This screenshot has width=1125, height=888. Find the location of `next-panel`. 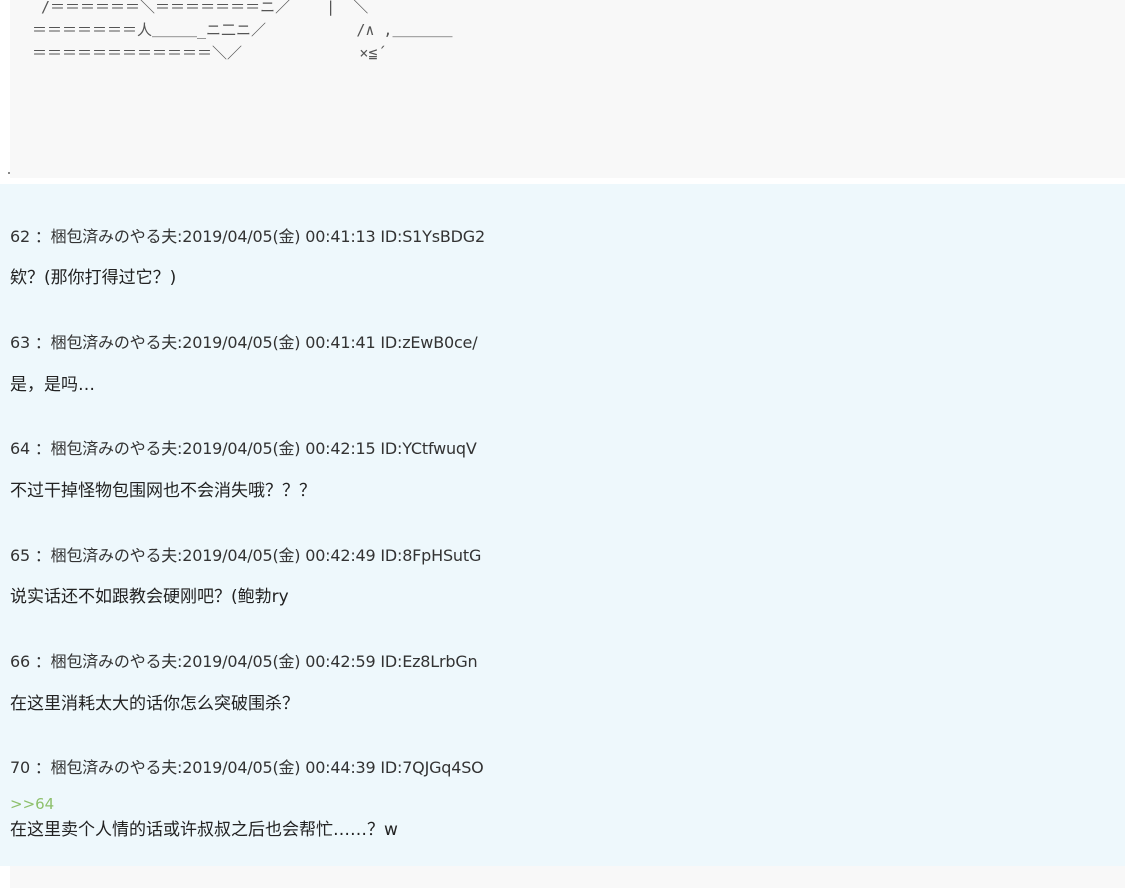

next-panel is located at coordinates (567, 877).